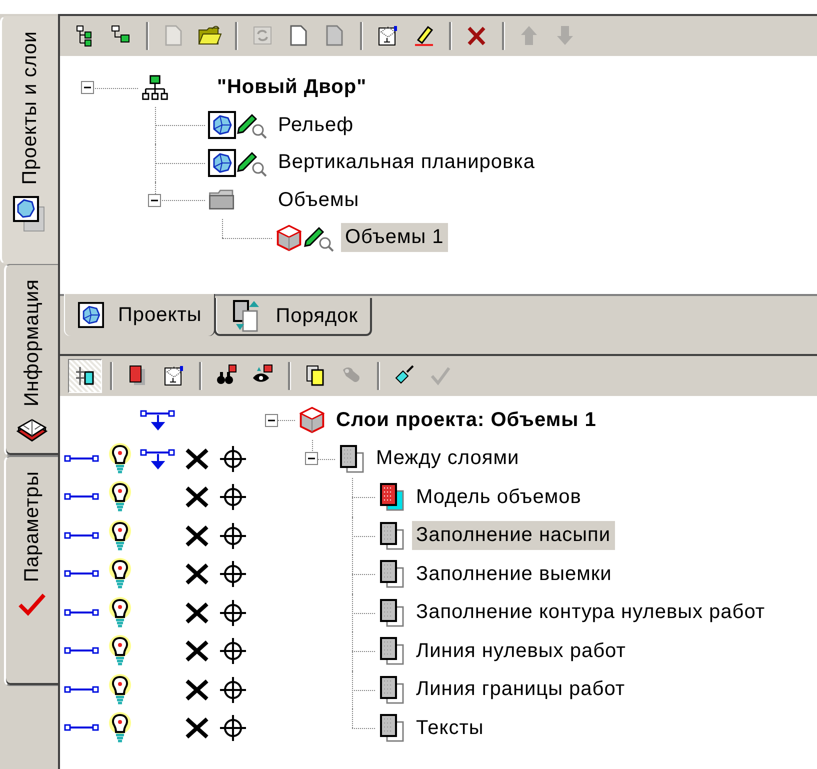 This screenshot has width=817, height=769. I want to click on side-tab: Параметры, so click(31, 571).